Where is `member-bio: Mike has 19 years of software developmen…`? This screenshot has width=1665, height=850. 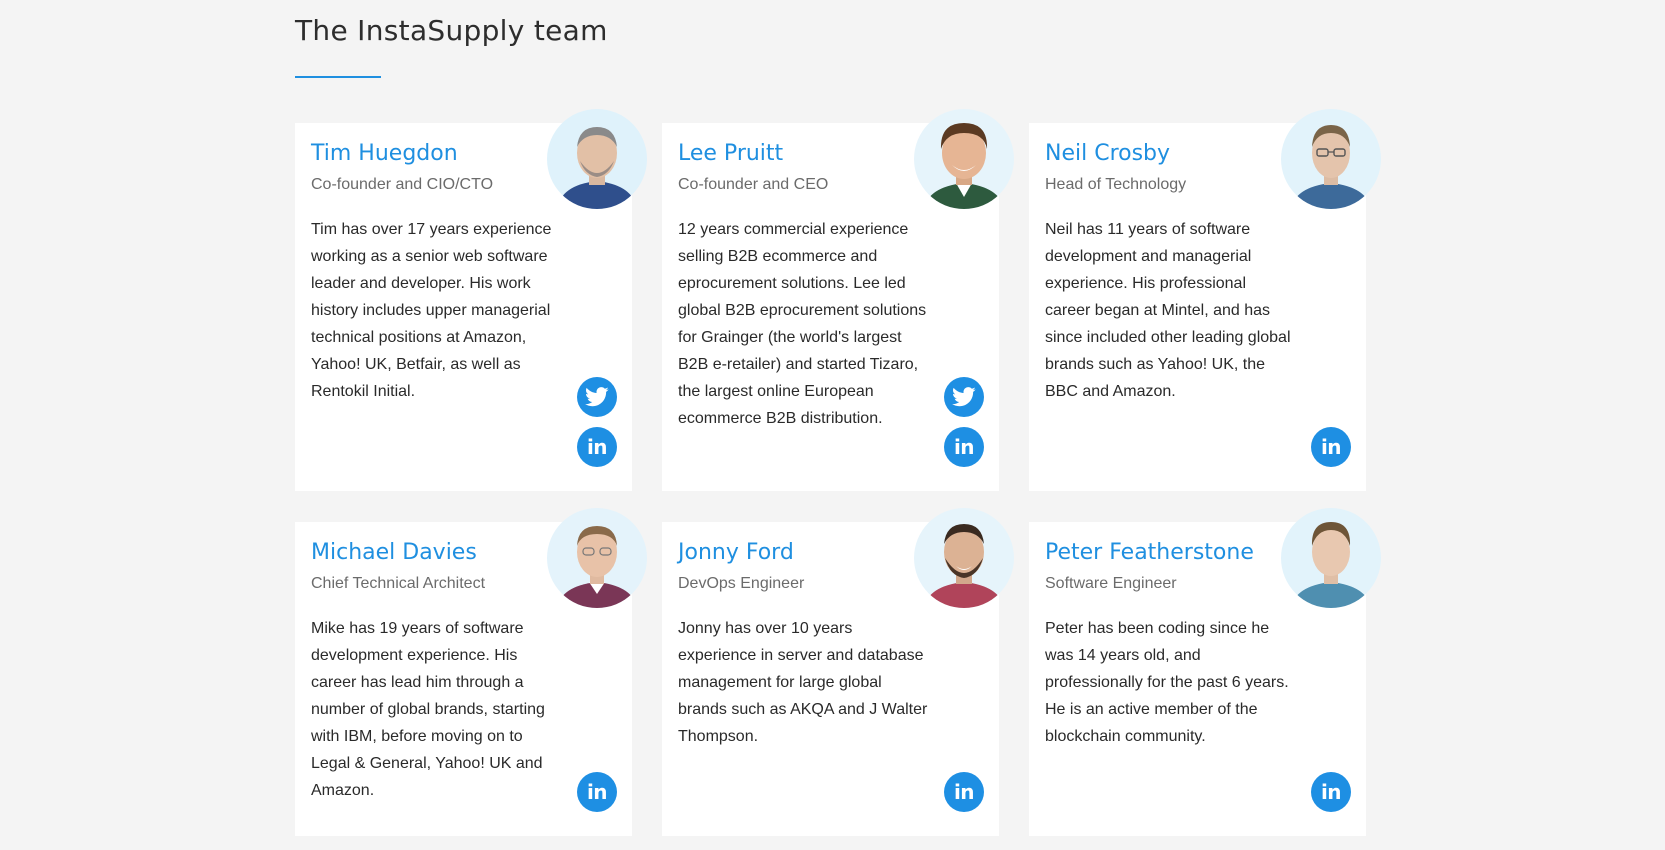 member-bio: Mike has 19 years of software developmen… is located at coordinates (428, 709).